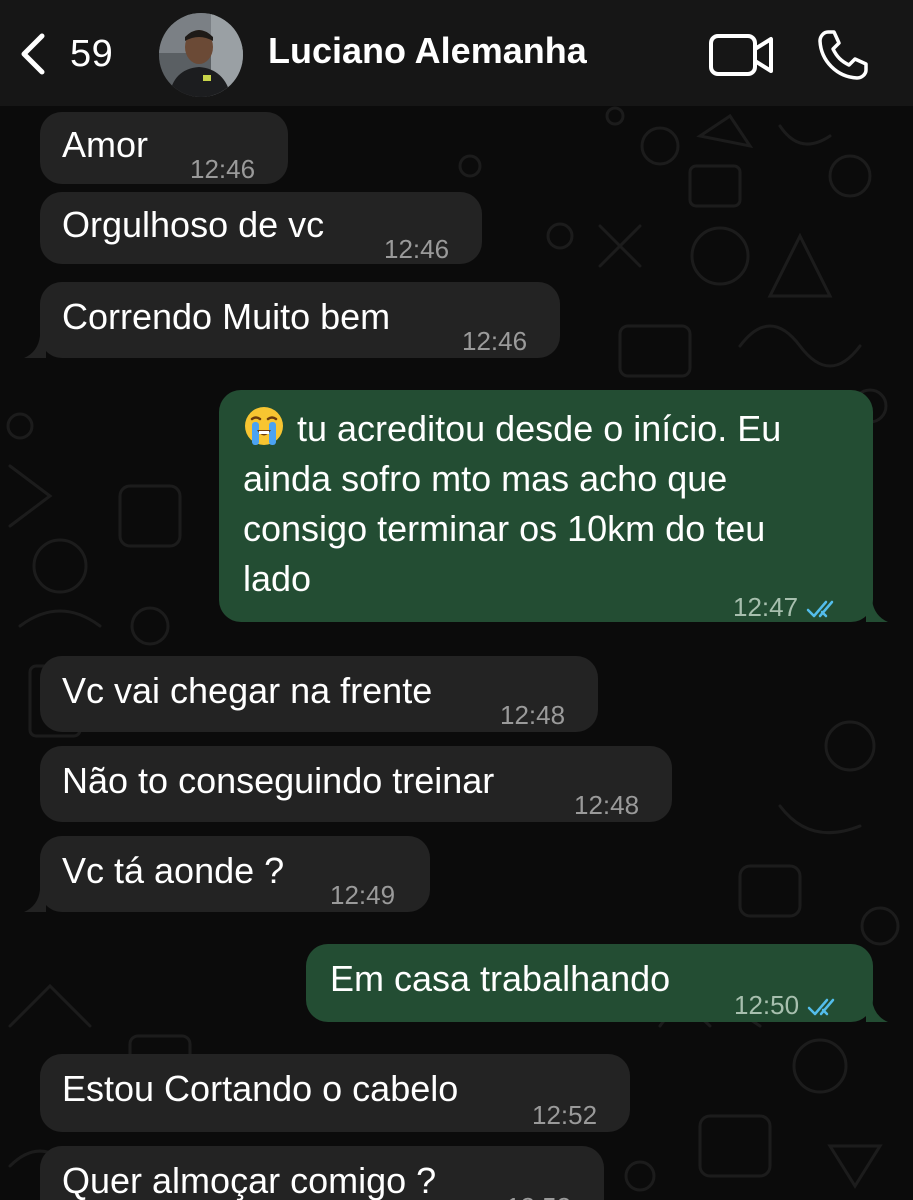 The height and width of the screenshot is (1200, 913). I want to click on phone-call-icon, so click(843, 55).